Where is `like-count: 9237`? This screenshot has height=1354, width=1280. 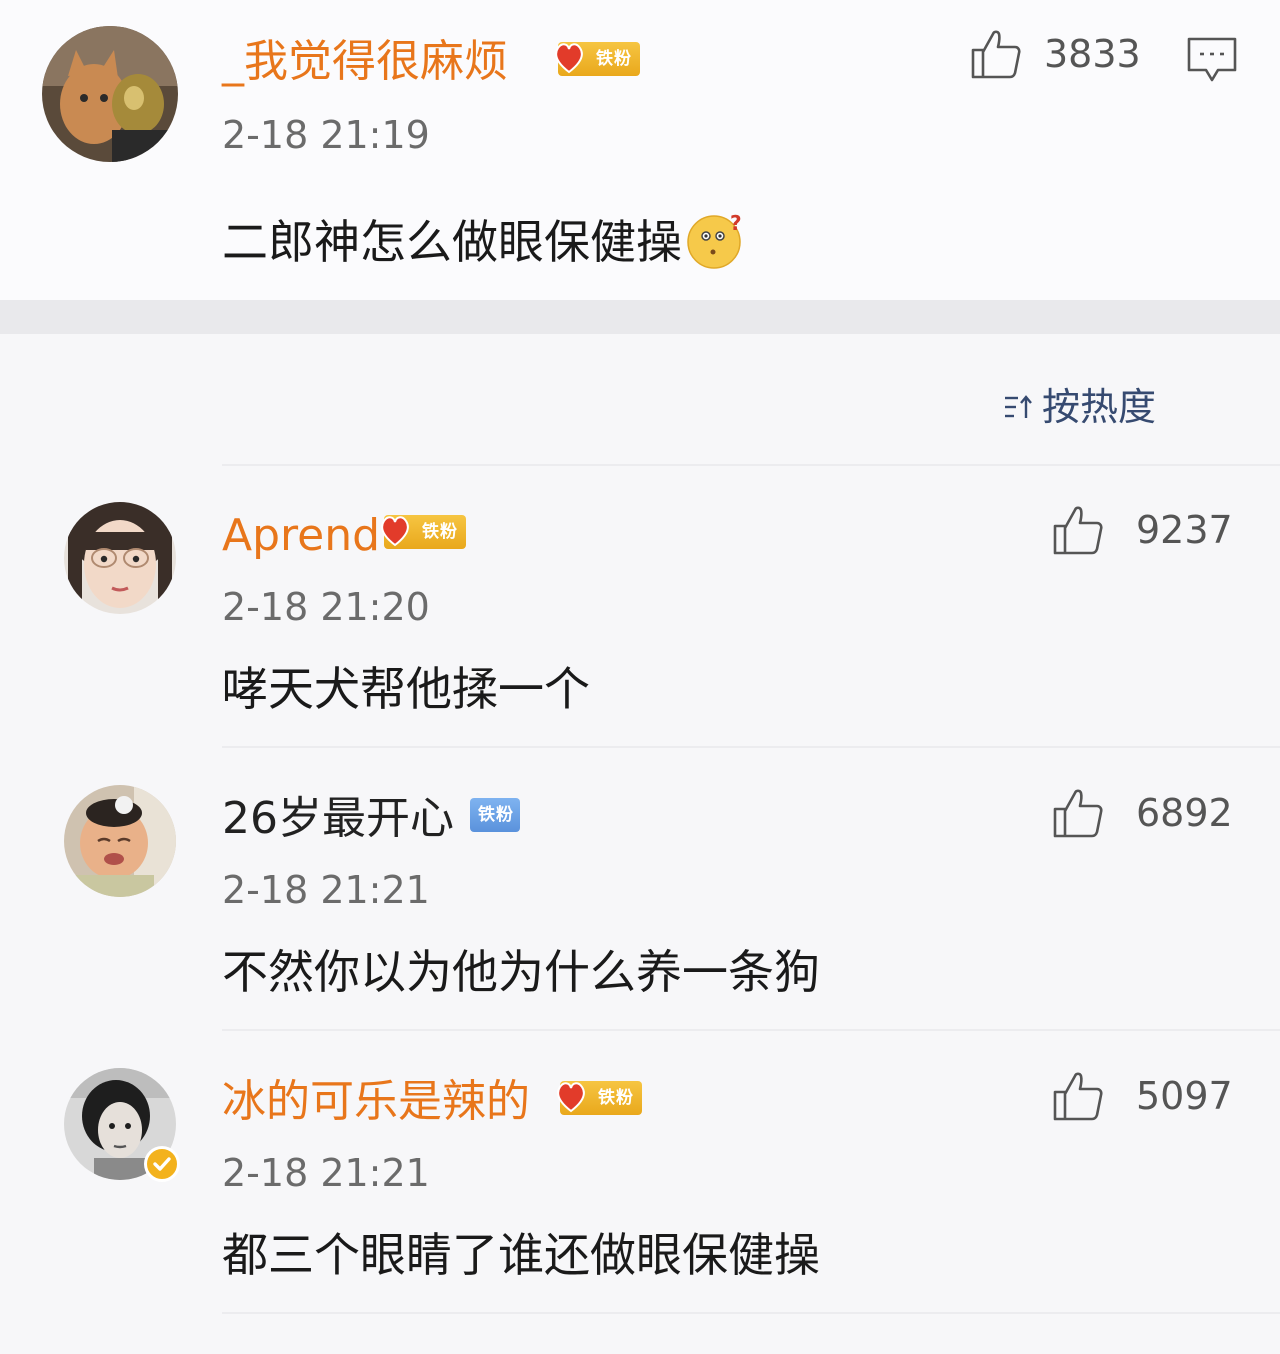 like-count: 9237 is located at coordinates (1184, 530).